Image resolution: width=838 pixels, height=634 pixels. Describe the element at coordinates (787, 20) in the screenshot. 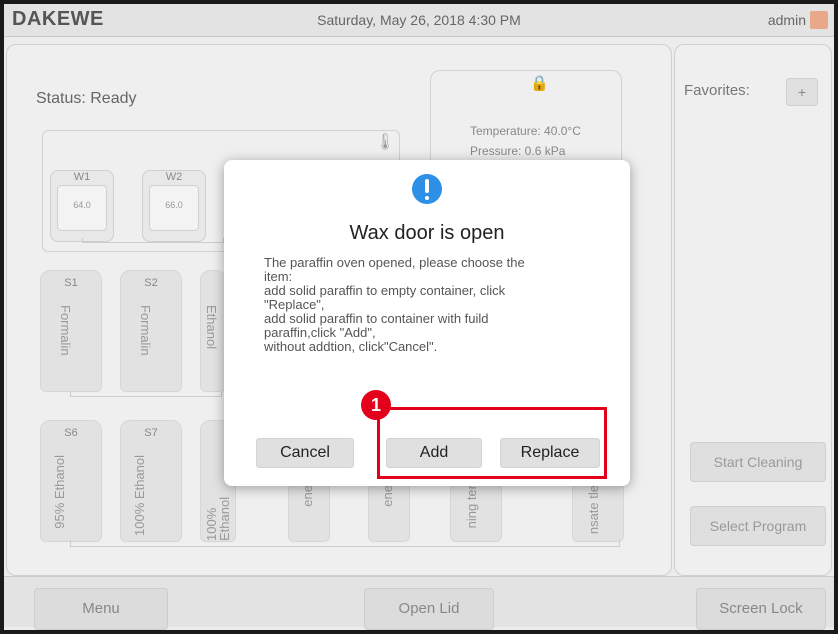

I see `user-name: admin` at that location.